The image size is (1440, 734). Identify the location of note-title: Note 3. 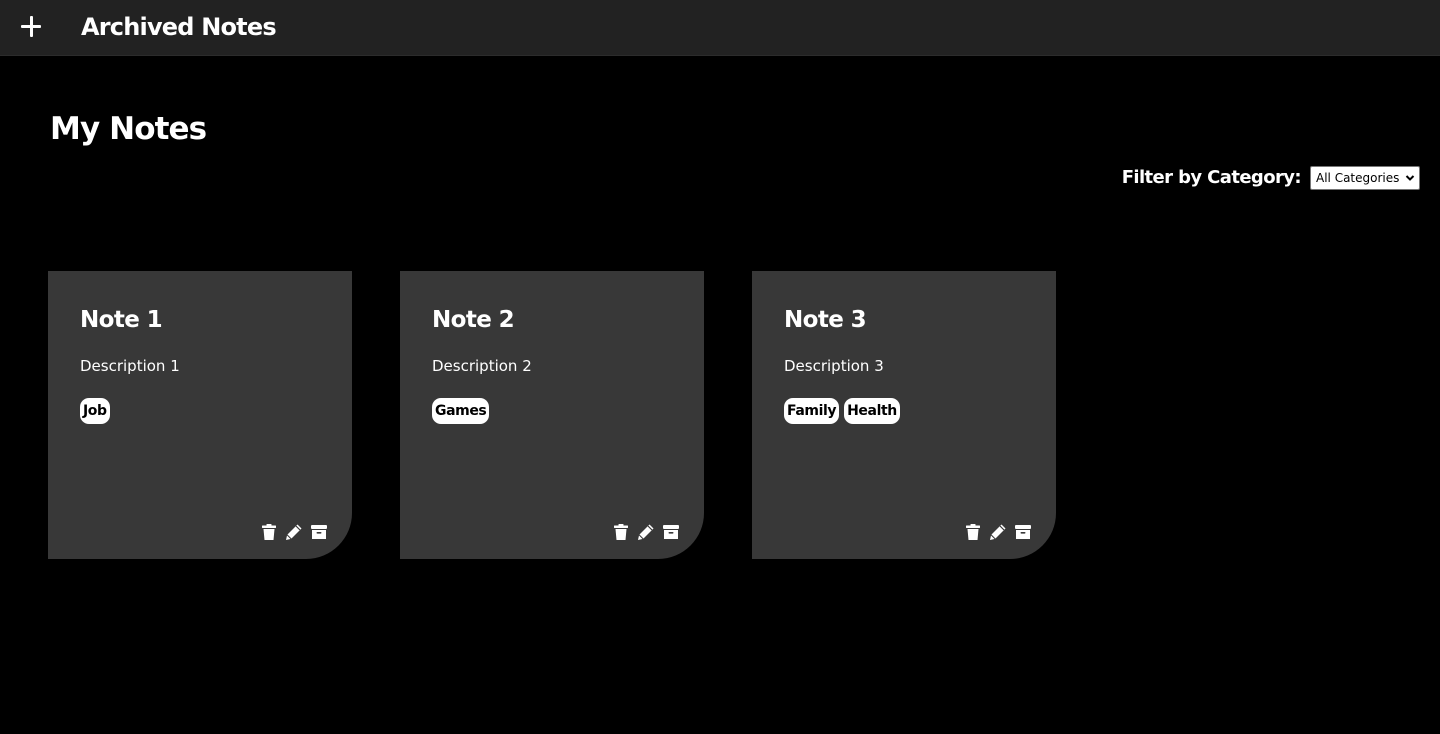
(825, 320).